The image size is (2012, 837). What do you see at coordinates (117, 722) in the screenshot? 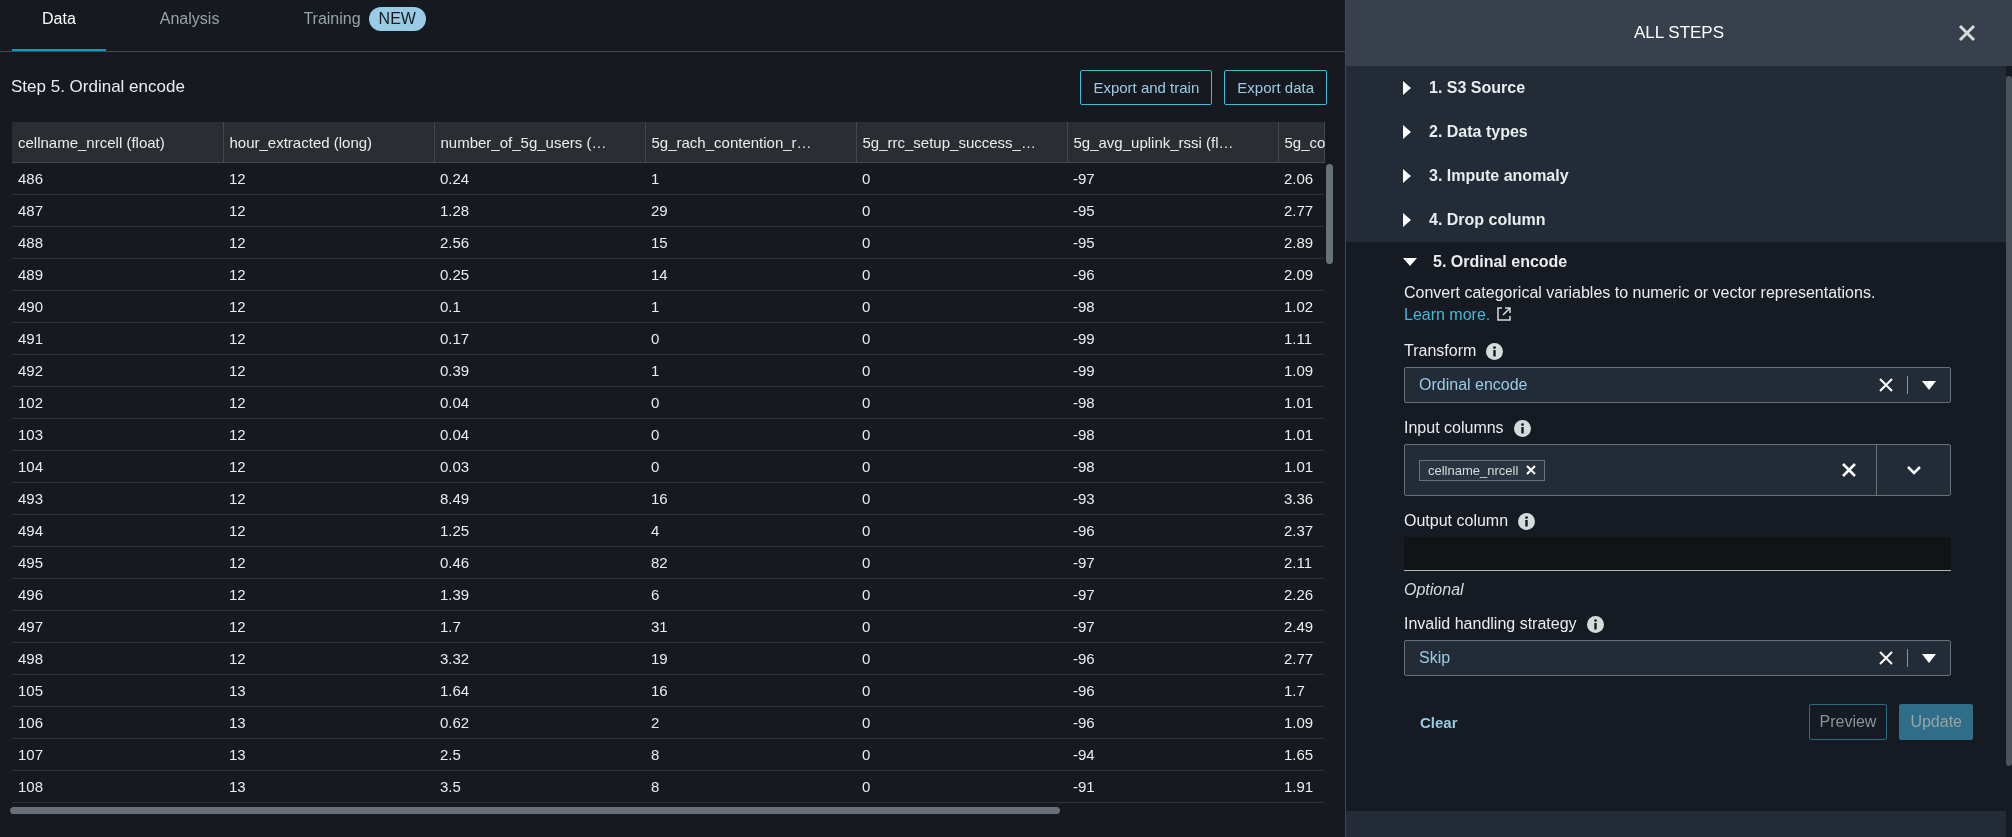
I see `table-cell: 106` at bounding box center [117, 722].